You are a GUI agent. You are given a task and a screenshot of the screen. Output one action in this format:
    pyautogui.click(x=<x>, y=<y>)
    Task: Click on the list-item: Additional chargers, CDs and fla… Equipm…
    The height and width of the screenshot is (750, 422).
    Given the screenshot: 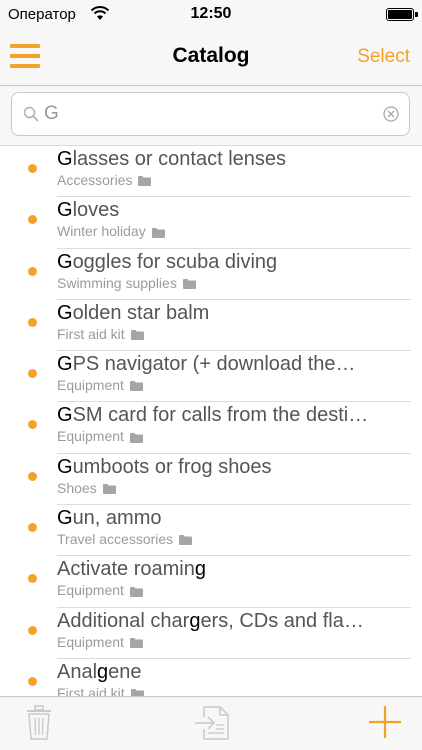 What is the action you would take?
    pyautogui.click(x=211, y=634)
    